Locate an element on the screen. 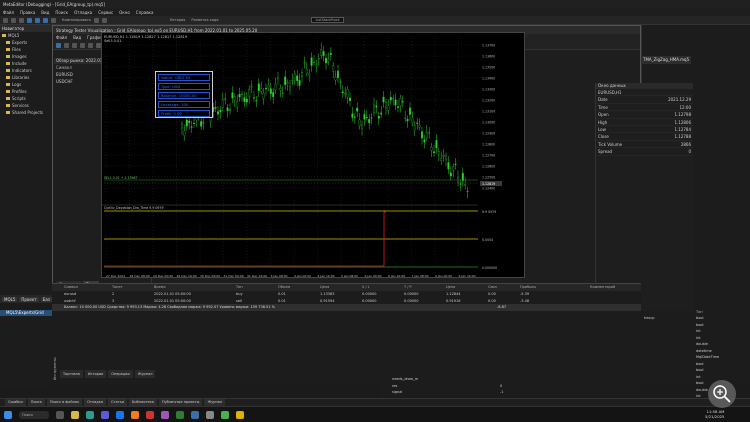  debug-icon is located at coordinates (97, 20).